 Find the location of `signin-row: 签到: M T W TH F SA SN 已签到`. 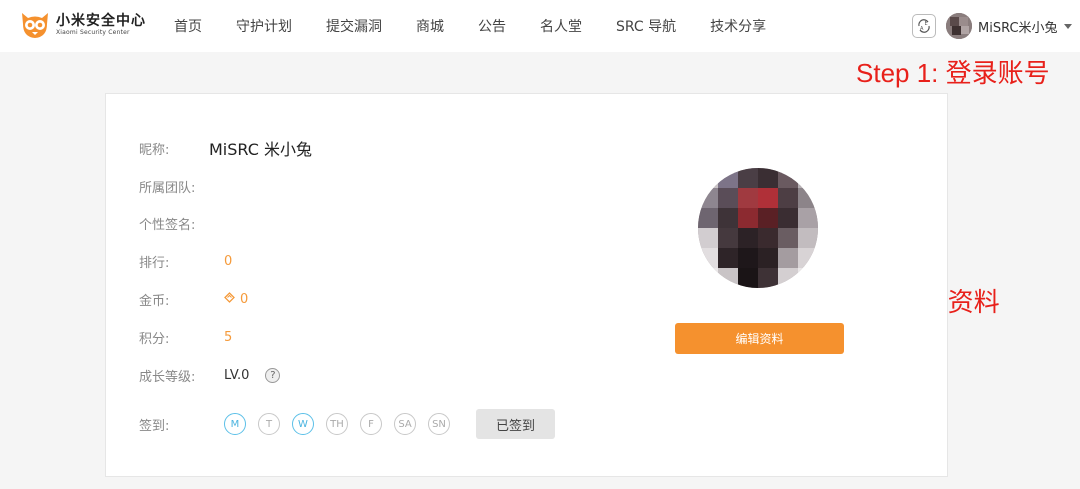

signin-row: 签到: M T W TH F SA SN 已签到 is located at coordinates (347, 424).